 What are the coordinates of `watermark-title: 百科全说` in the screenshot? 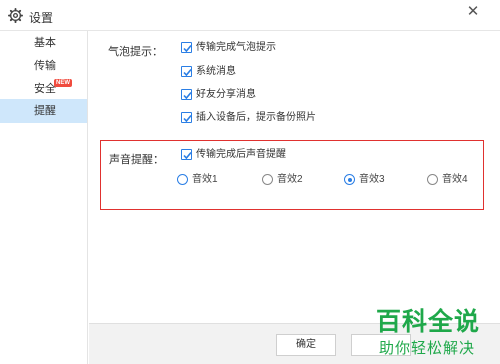 It's located at (428, 322).